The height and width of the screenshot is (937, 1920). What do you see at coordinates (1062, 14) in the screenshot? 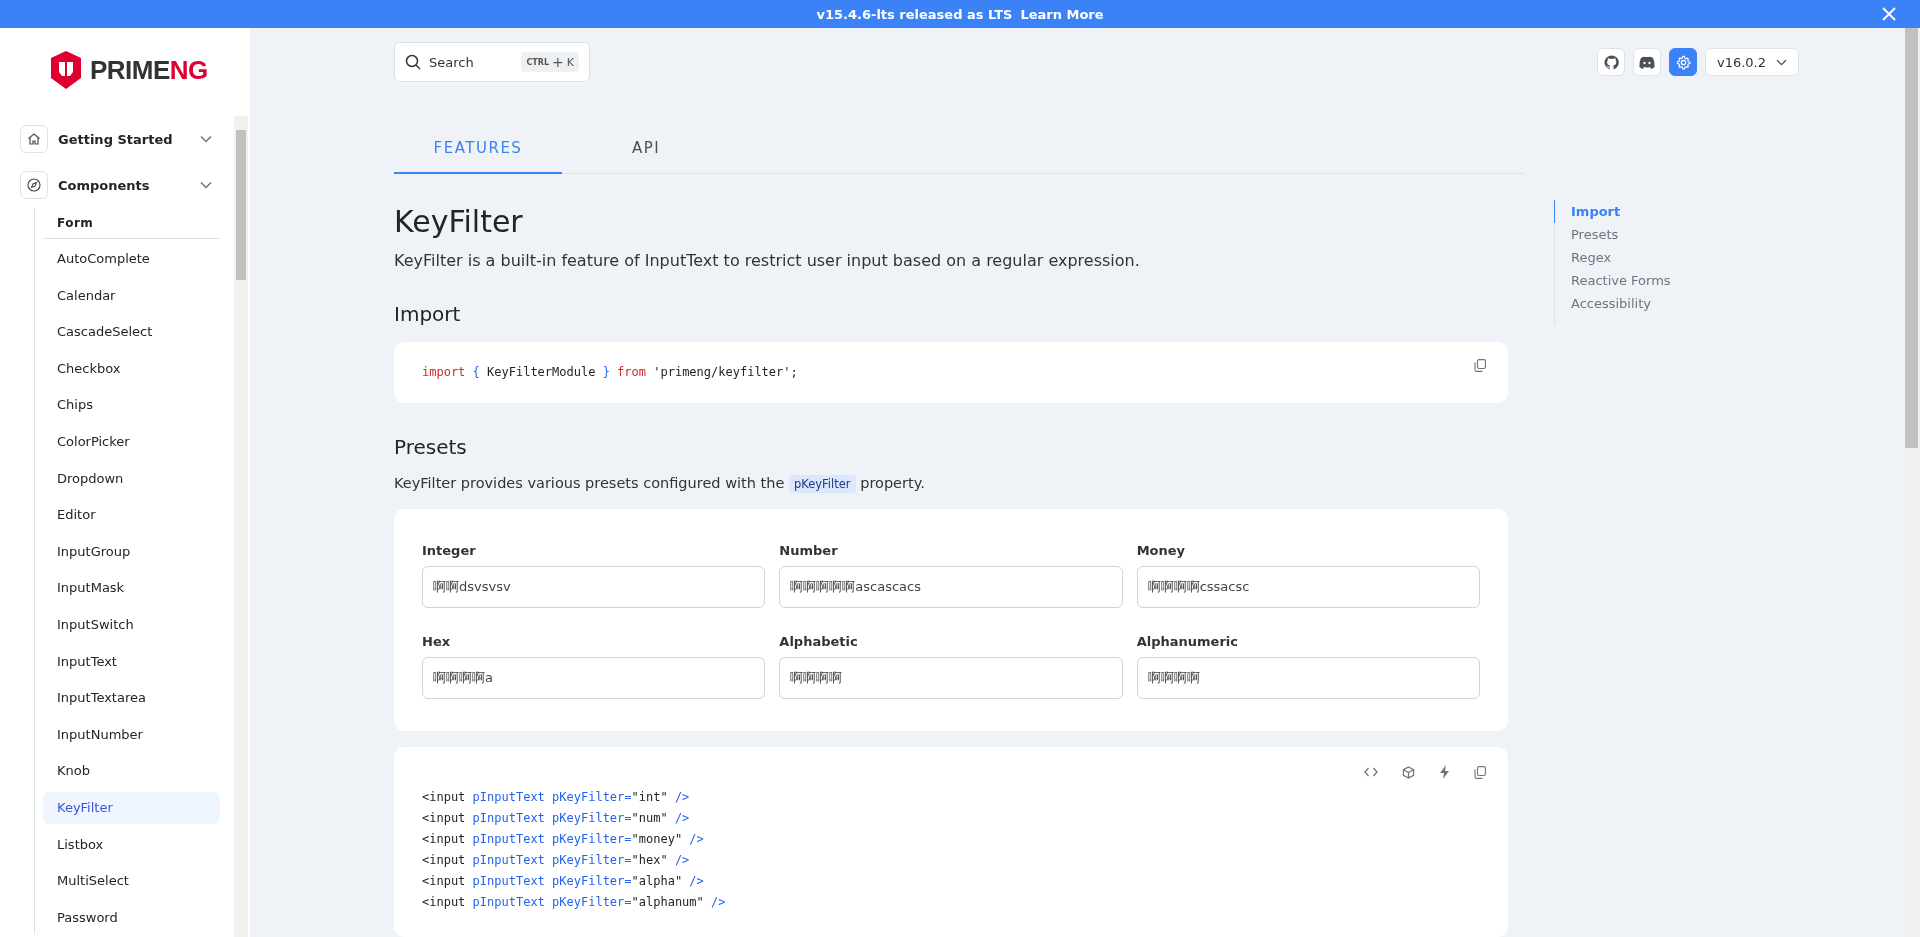
I see `learn-more-link: Learn More` at bounding box center [1062, 14].